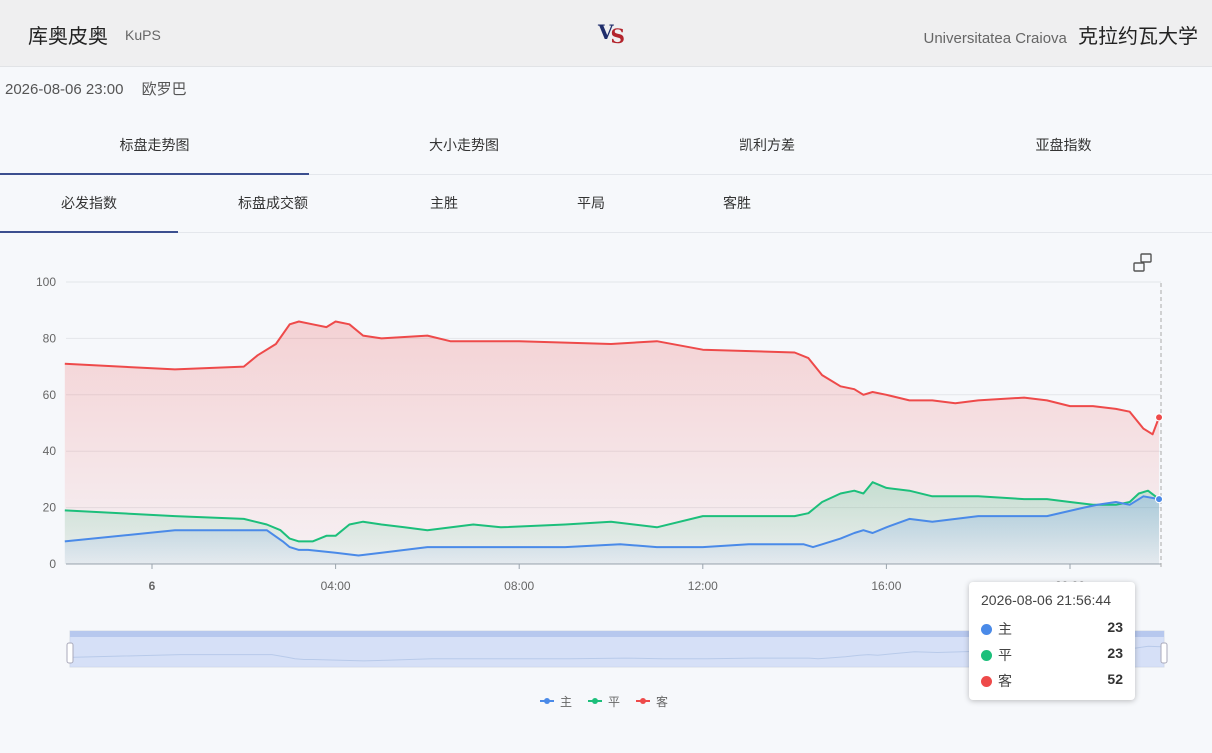 The width and height of the screenshot is (1212, 753). Describe the element at coordinates (618, 36) in the screenshot. I see `vs-logo-s: S` at that location.